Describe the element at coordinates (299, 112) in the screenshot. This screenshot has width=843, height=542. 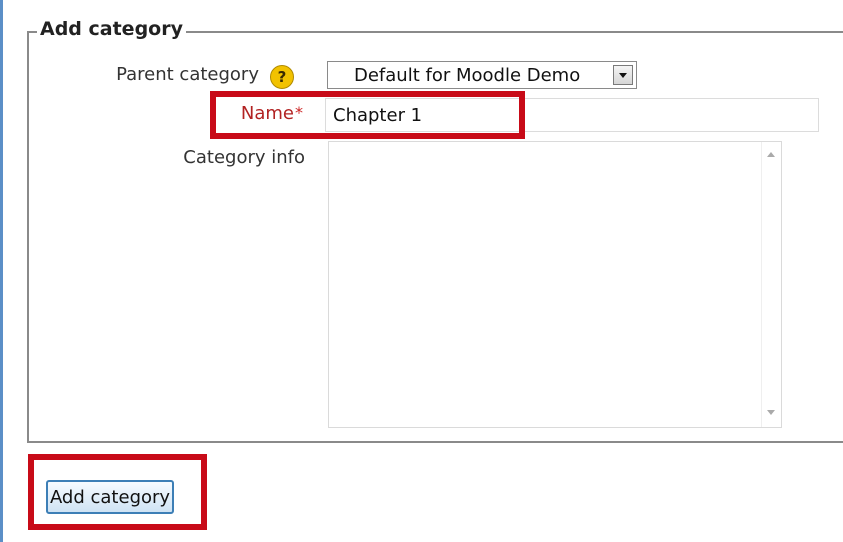
I see `required-marker: *` at that location.